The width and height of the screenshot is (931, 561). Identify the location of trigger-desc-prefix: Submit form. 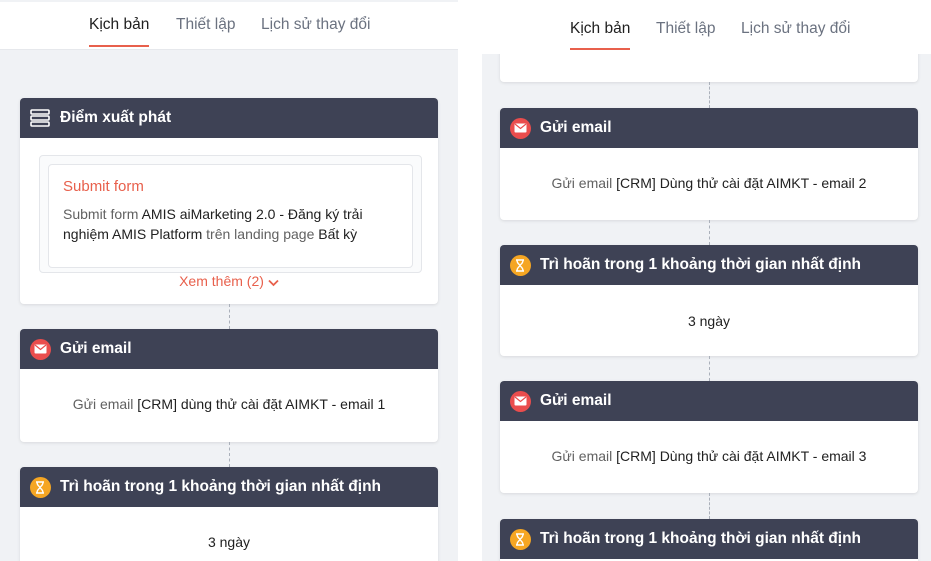
(101, 214).